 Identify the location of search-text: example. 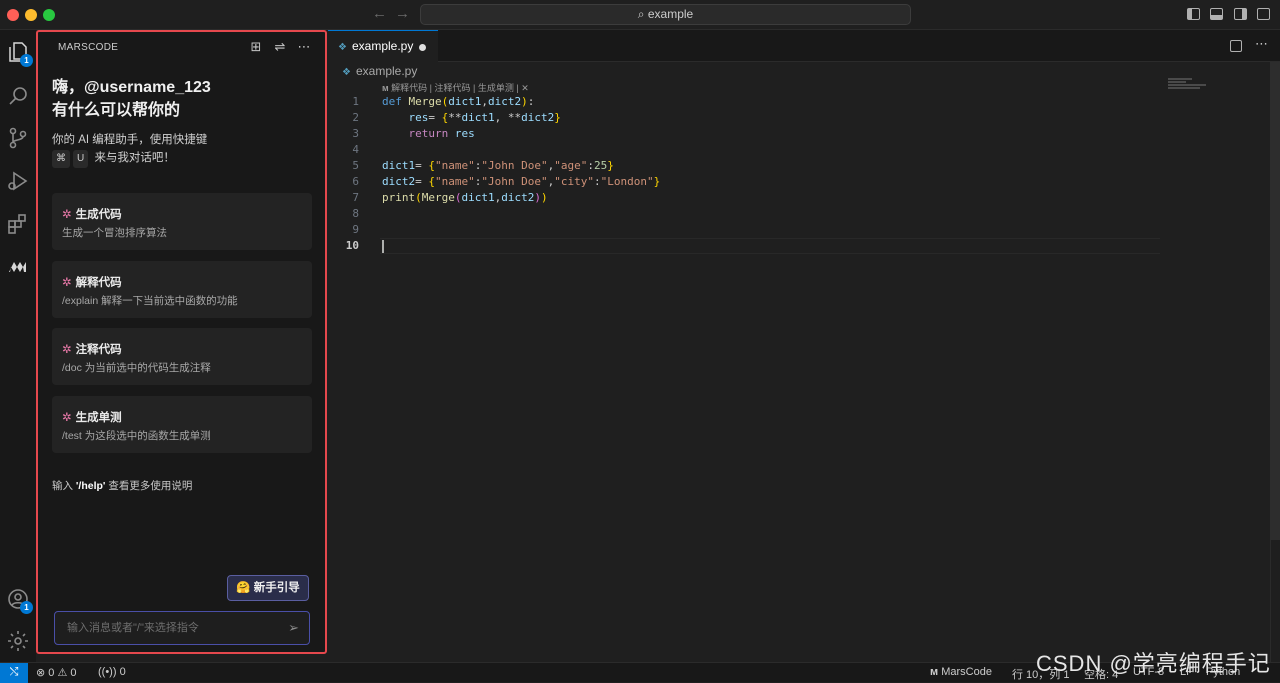
(670, 14).